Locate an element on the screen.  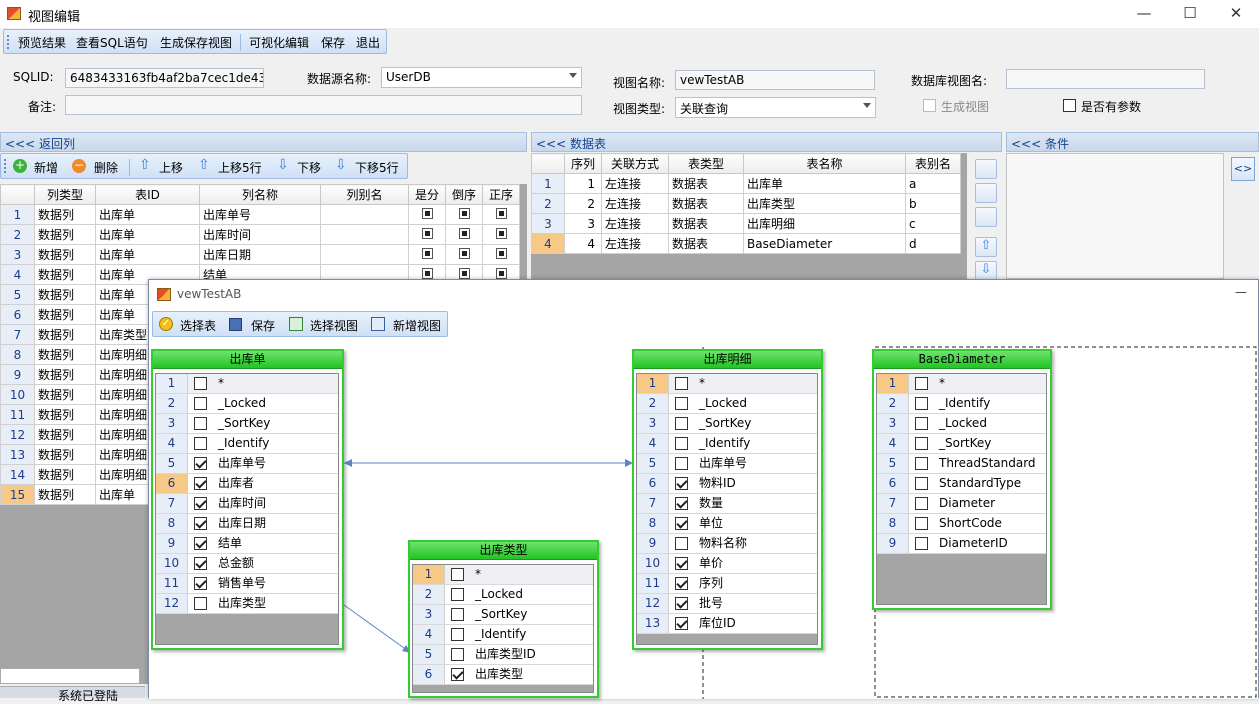
maximize-button: ☐ is located at coordinates (1190, 14).